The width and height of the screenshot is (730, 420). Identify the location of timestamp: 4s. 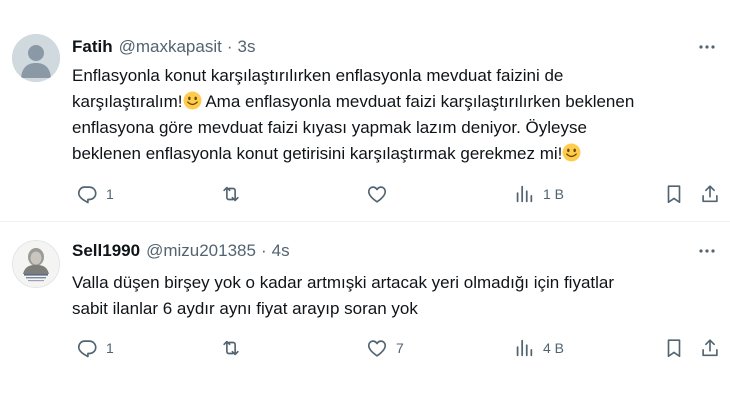
(281, 251).